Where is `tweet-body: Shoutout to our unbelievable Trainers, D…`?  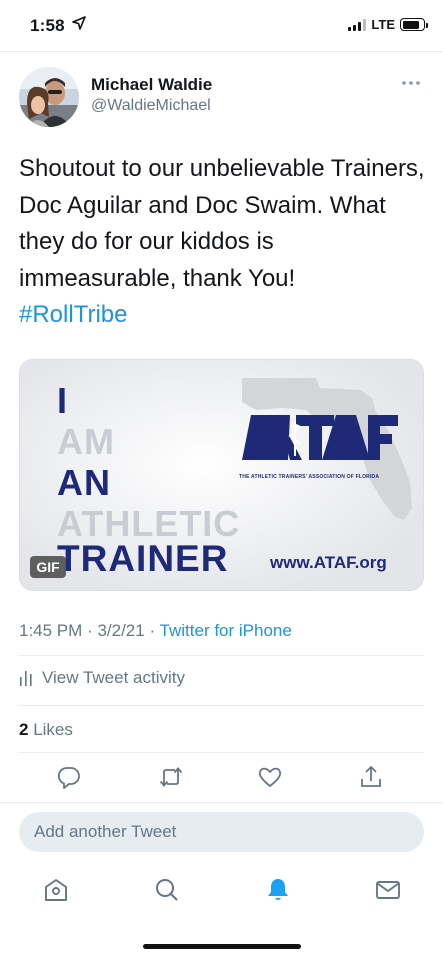
tweet-body: Shoutout to our unbelievable Trainers, D… is located at coordinates (222, 223).